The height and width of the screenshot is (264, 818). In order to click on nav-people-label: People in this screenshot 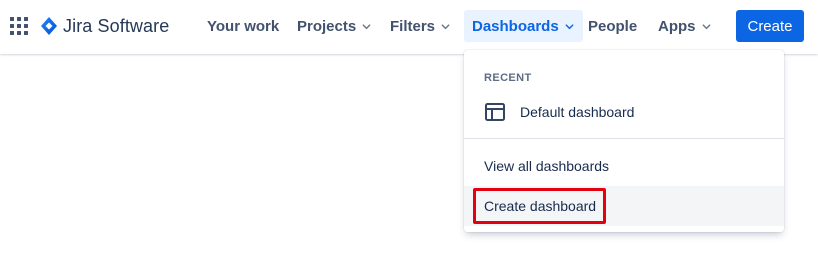, I will do `click(613, 26)`.